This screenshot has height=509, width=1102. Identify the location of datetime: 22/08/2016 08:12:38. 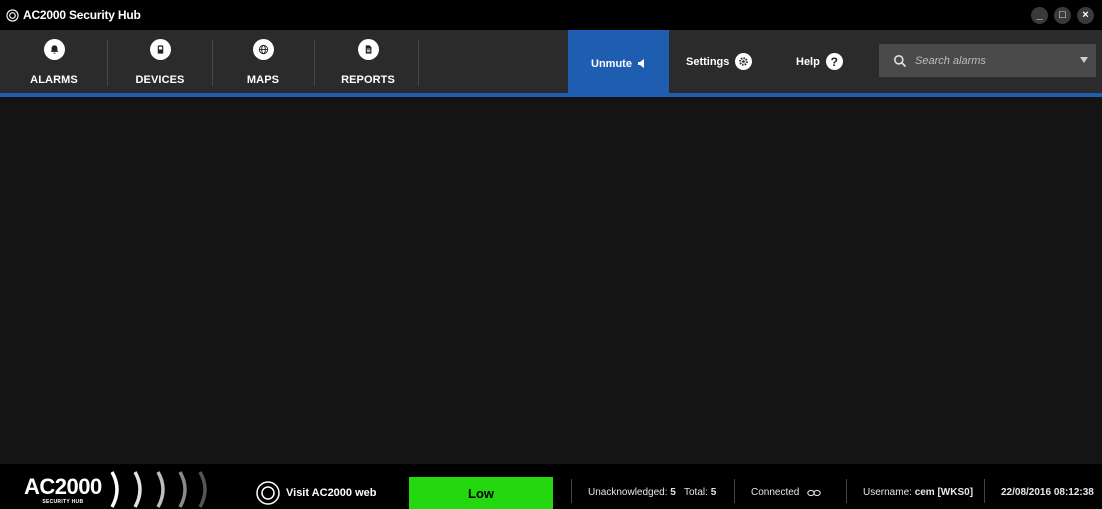
(1047, 492).